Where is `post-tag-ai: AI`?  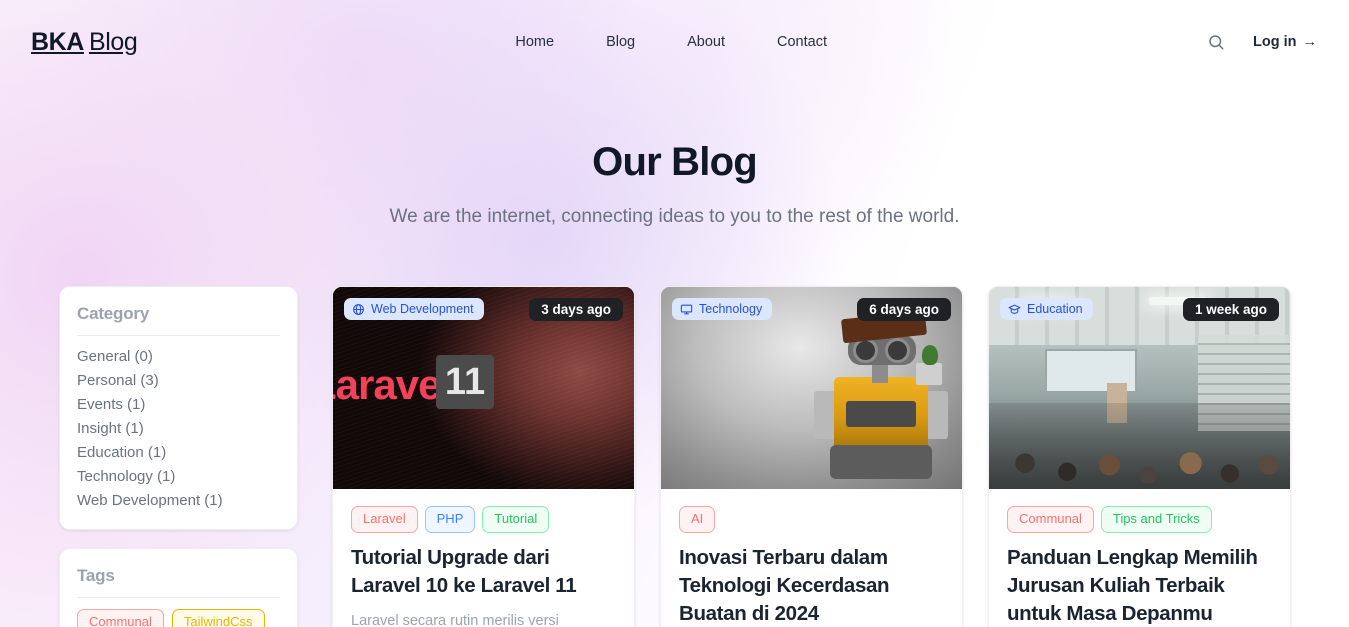
post-tag-ai: AI is located at coordinates (697, 519).